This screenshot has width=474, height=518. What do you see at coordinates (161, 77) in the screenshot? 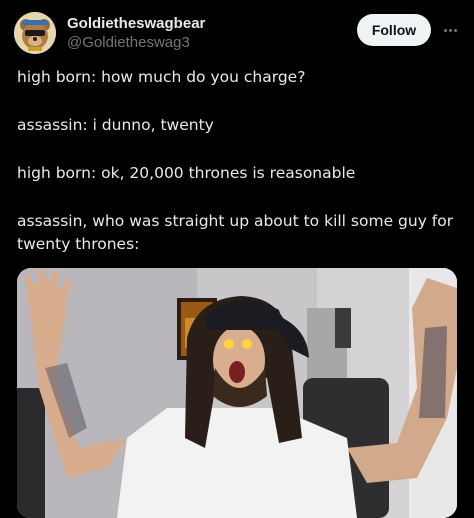
I see `tweet-line: high born: how much do you charge?` at bounding box center [161, 77].